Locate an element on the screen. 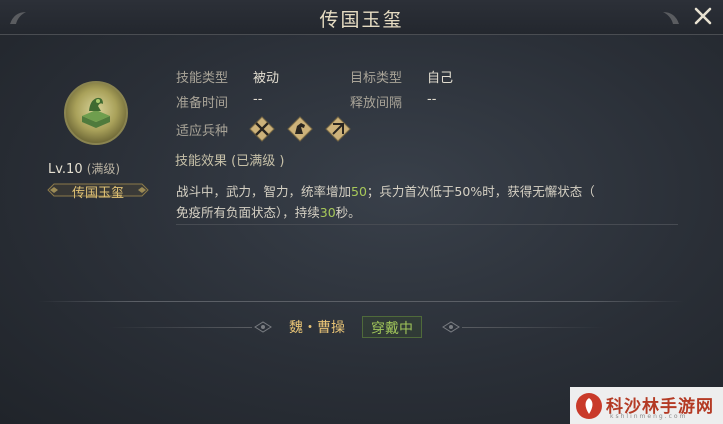  skill-type-label: 技能类型 is located at coordinates (202, 78).